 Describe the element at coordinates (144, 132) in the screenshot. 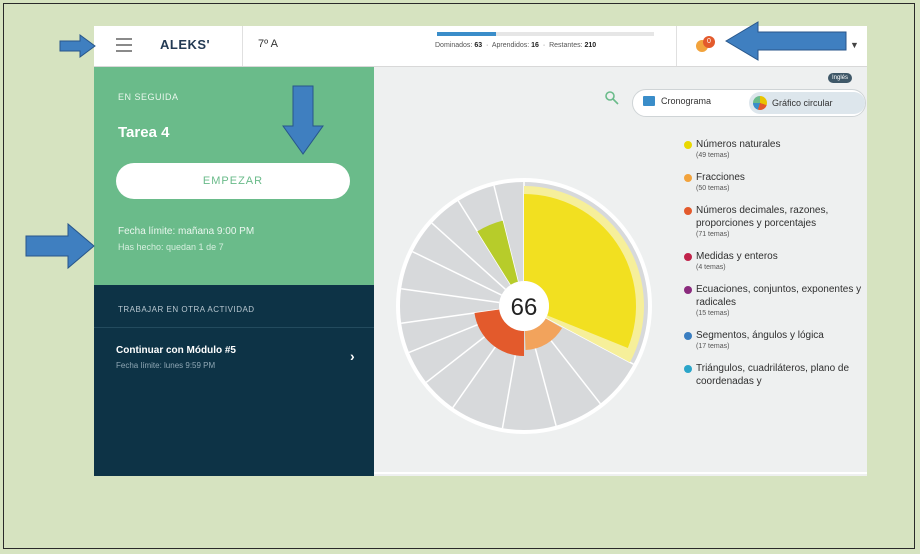

I see `task-title: Tarea 4` at that location.